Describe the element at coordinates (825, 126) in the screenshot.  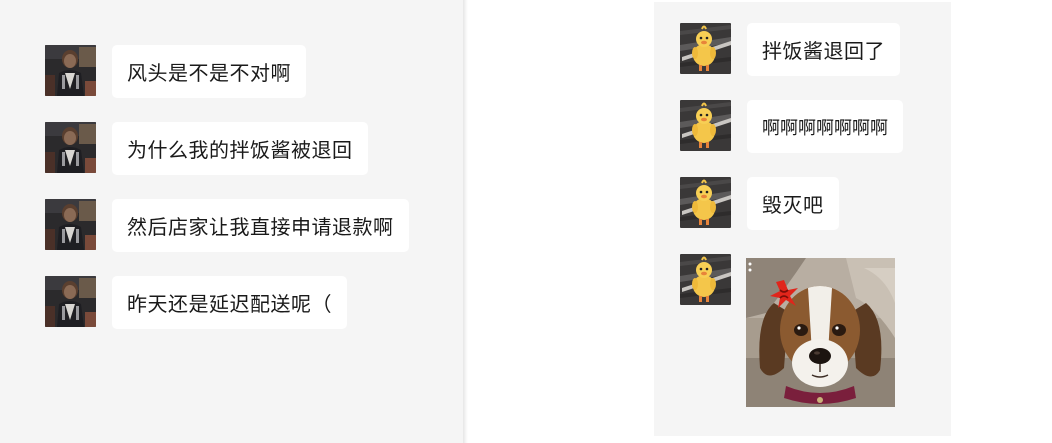
I see `message-bubble: 啊啊啊啊啊啊啊` at that location.